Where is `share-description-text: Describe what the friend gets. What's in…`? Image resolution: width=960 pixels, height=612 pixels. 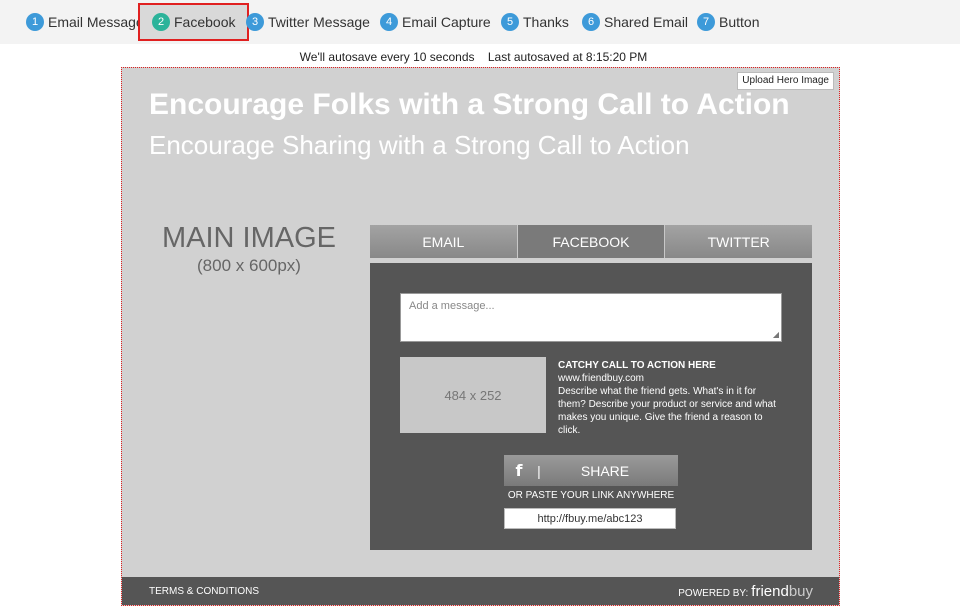 share-description-text: Describe what the friend gets. What's in… is located at coordinates (667, 411).